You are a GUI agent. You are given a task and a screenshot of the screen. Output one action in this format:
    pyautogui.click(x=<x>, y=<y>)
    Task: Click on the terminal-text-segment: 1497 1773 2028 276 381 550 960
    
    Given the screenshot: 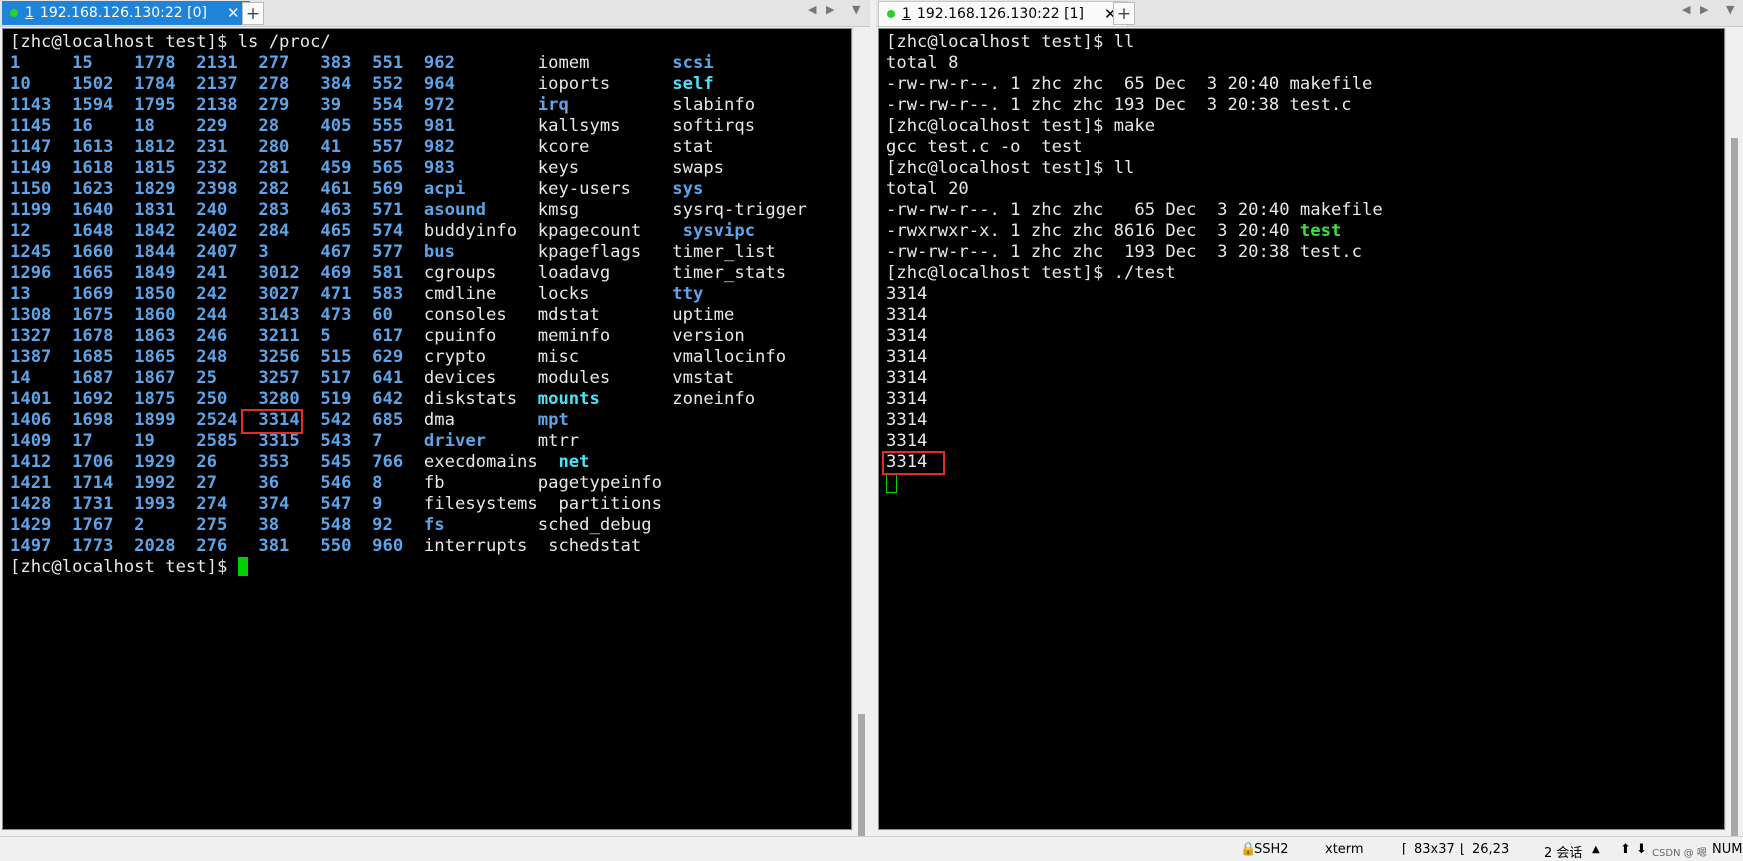 What is the action you would take?
    pyautogui.click(x=217, y=546)
    